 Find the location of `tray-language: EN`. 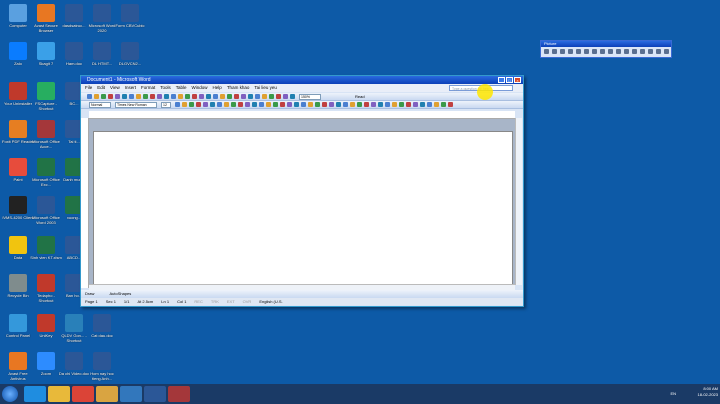

tray-language: EN is located at coordinates (673, 394).